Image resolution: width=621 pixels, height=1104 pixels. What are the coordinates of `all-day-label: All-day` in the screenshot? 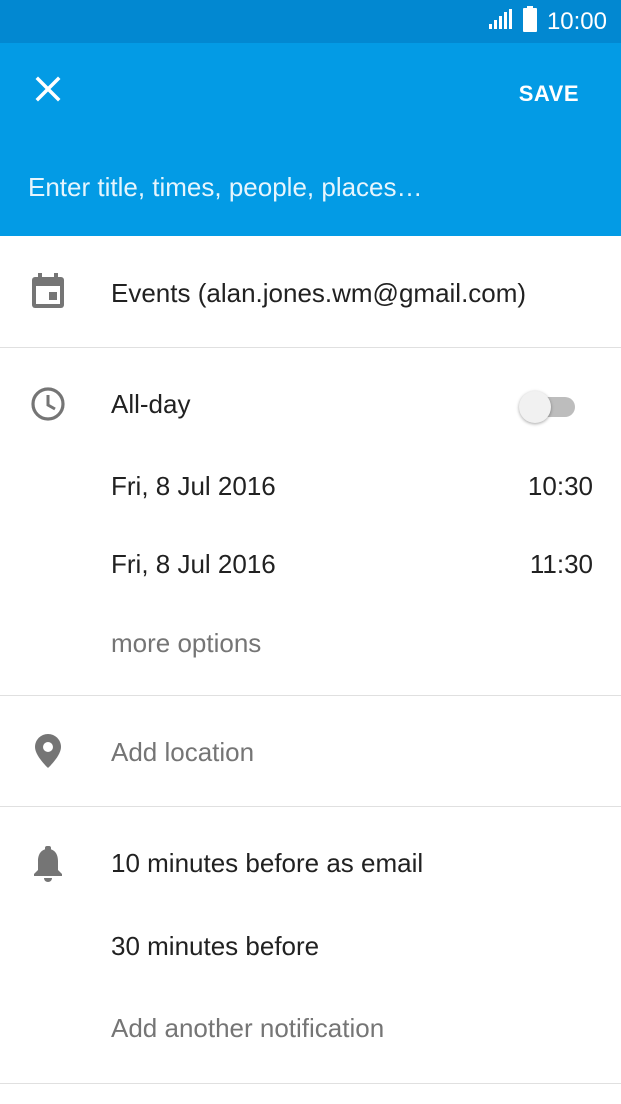 It's located at (151, 404).